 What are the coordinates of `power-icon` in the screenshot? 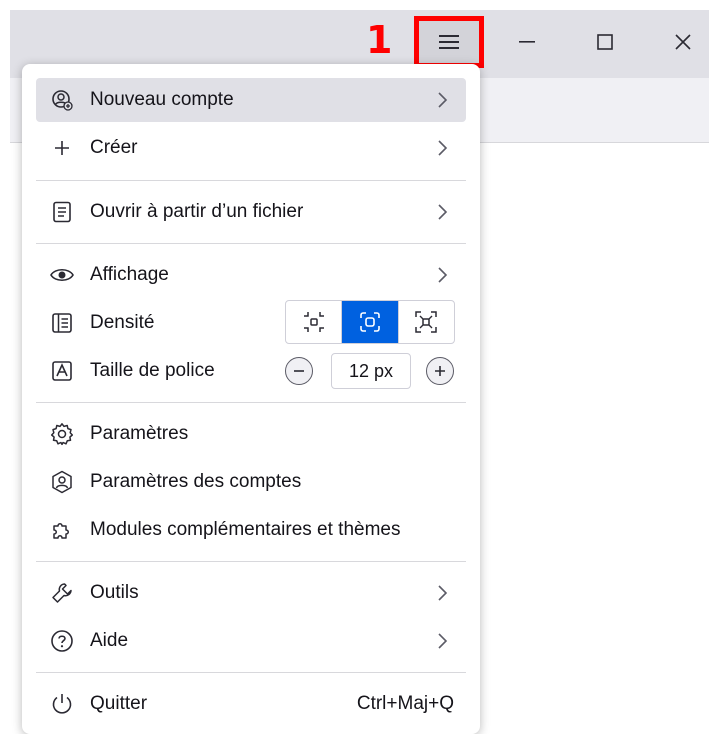 It's located at (62, 704).